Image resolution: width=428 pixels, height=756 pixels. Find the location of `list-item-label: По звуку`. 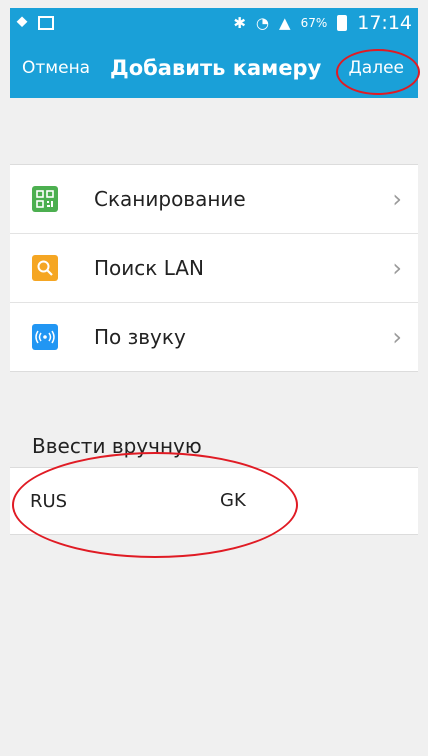

list-item-label: По звуку is located at coordinates (140, 337).